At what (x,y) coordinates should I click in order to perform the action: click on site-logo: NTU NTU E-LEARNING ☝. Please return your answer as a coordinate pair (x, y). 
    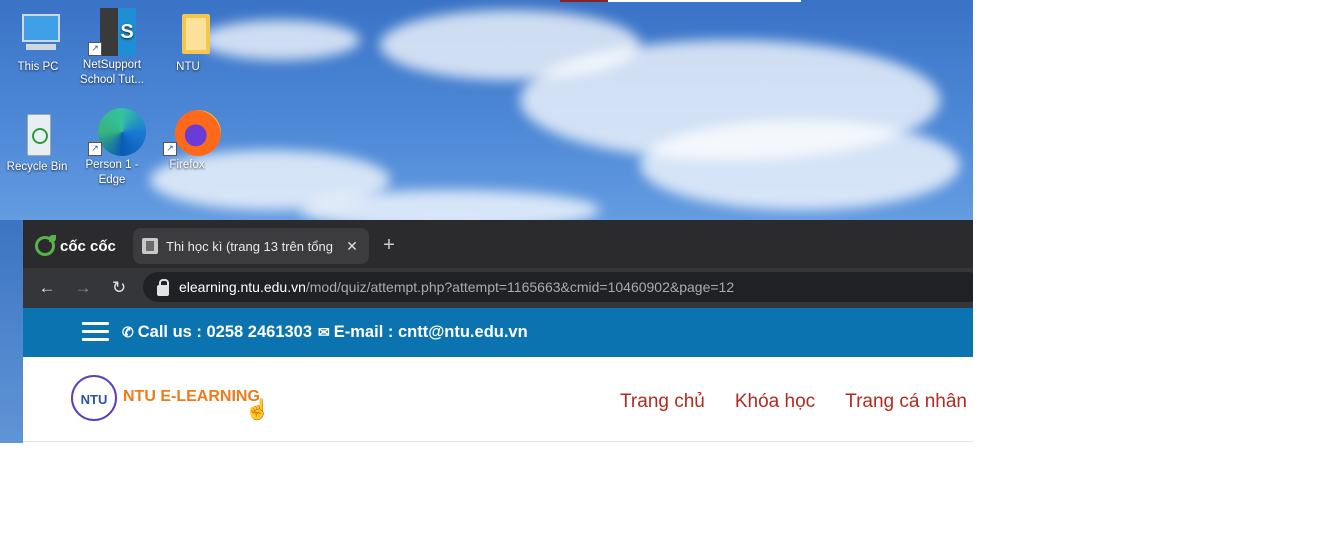
    Looking at the image, I should click on (171, 400).